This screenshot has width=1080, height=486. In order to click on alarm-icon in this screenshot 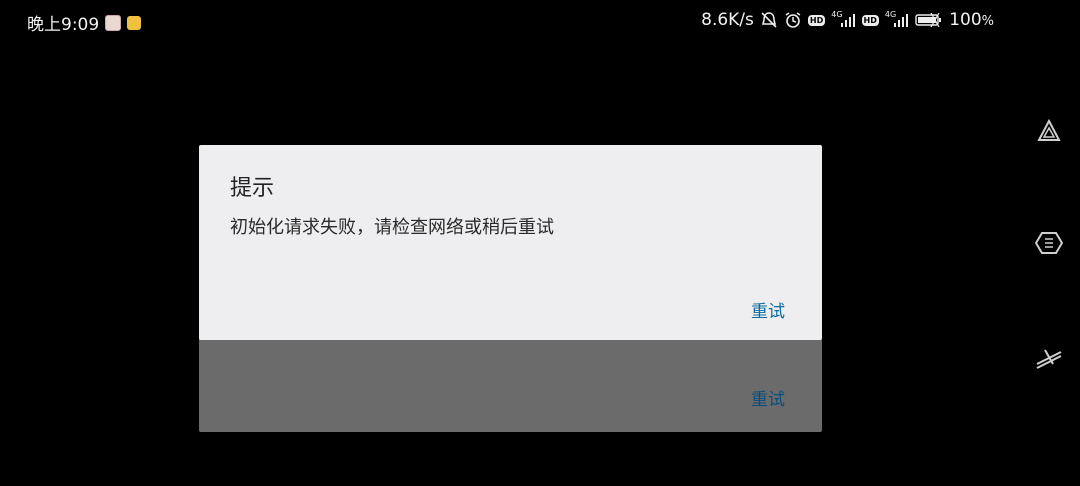, I will do `click(793, 20)`.